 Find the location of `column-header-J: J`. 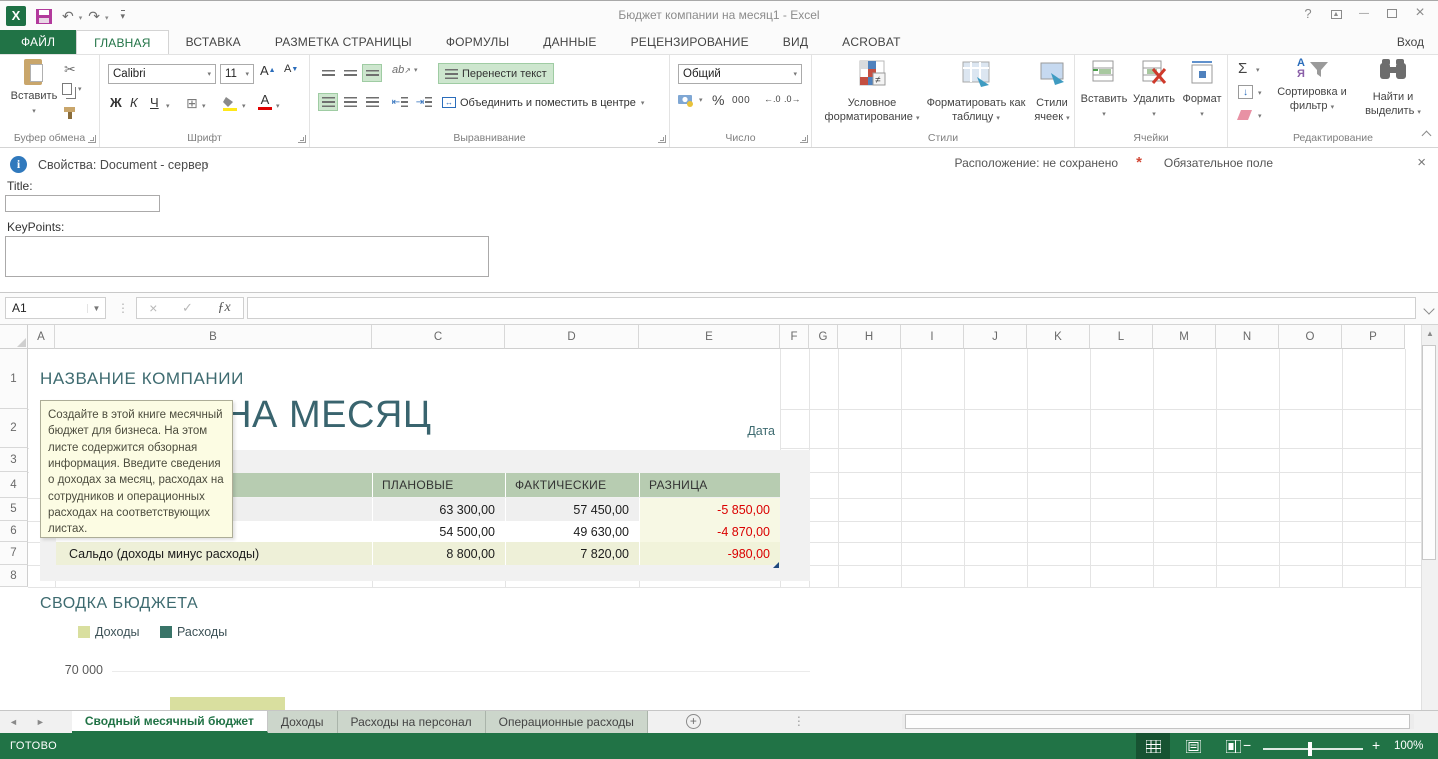

column-header-J: J is located at coordinates (995, 337).